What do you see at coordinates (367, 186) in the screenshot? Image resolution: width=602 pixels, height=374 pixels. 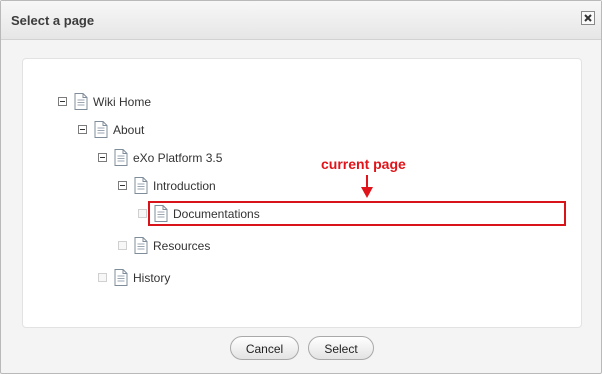 I see `arrow-down-icon` at bounding box center [367, 186].